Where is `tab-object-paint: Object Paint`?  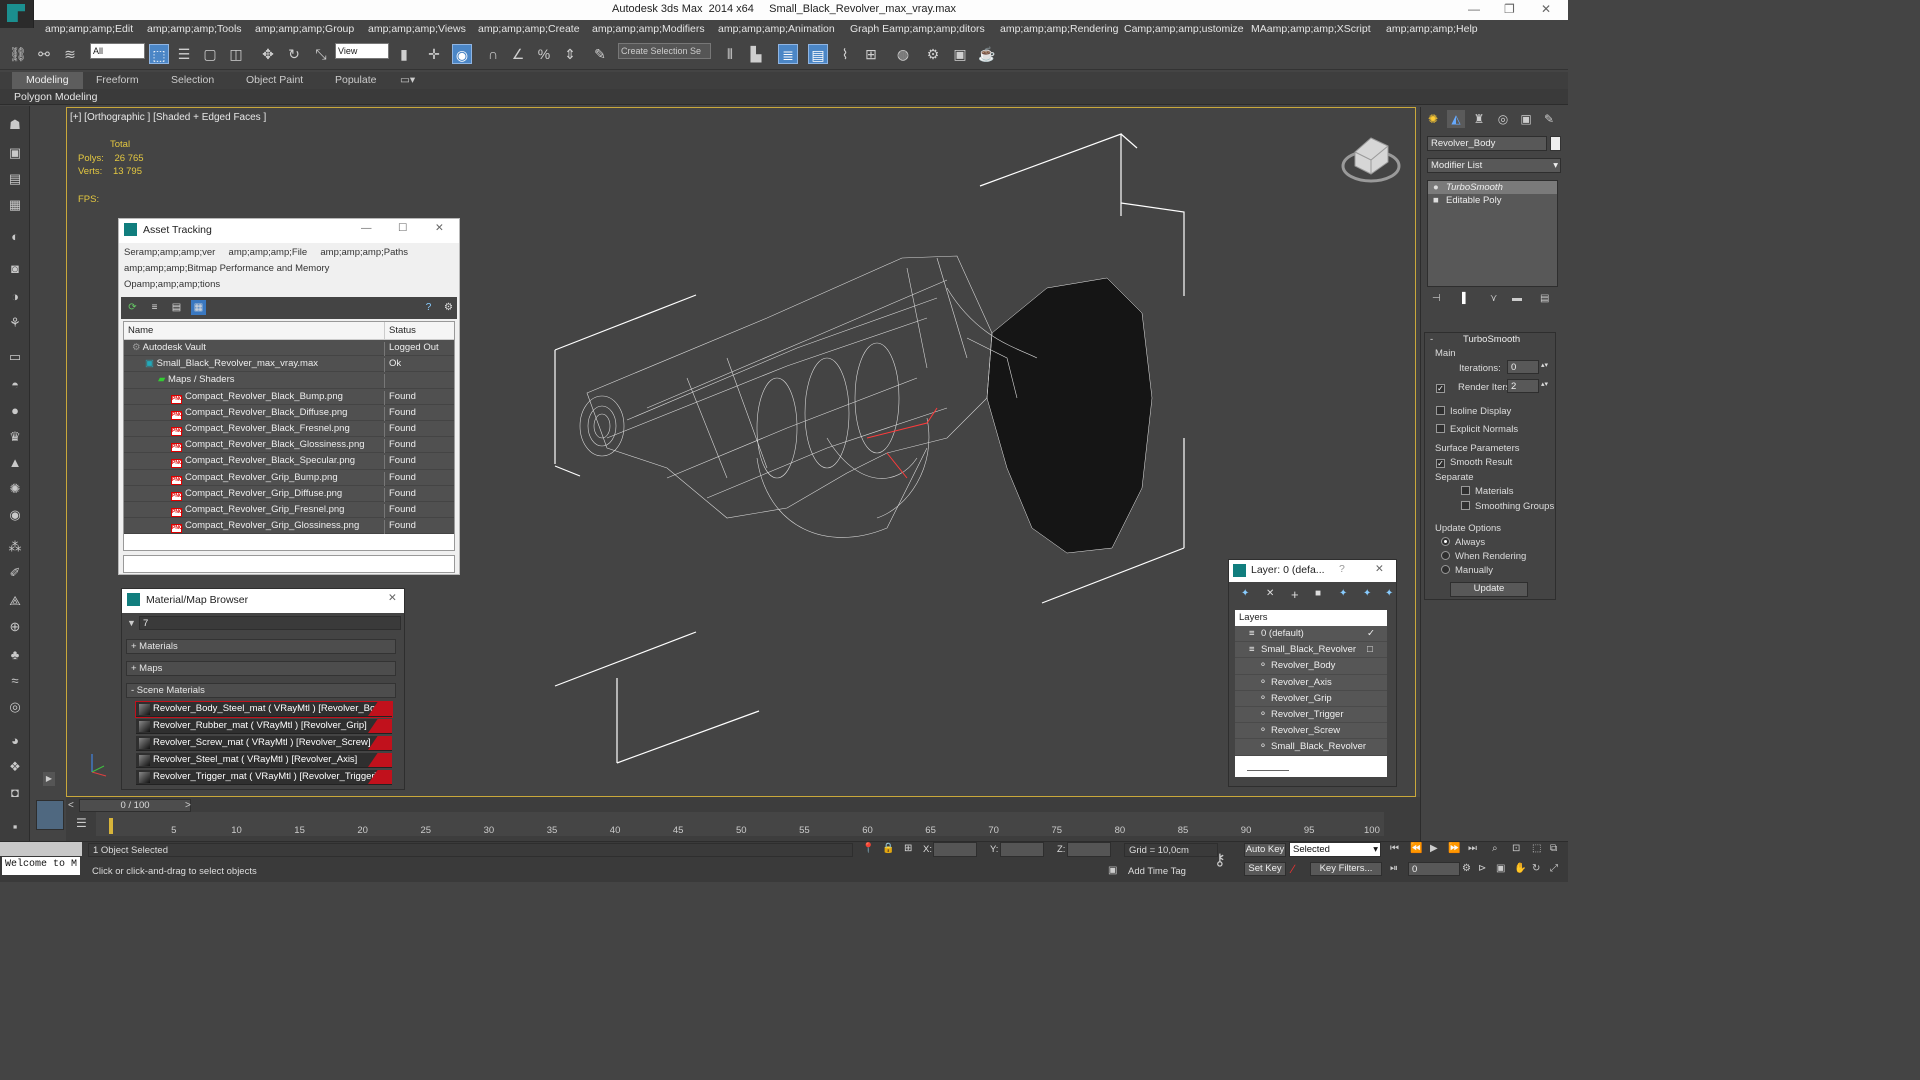
tab-object-paint: Object Paint is located at coordinates (274, 80).